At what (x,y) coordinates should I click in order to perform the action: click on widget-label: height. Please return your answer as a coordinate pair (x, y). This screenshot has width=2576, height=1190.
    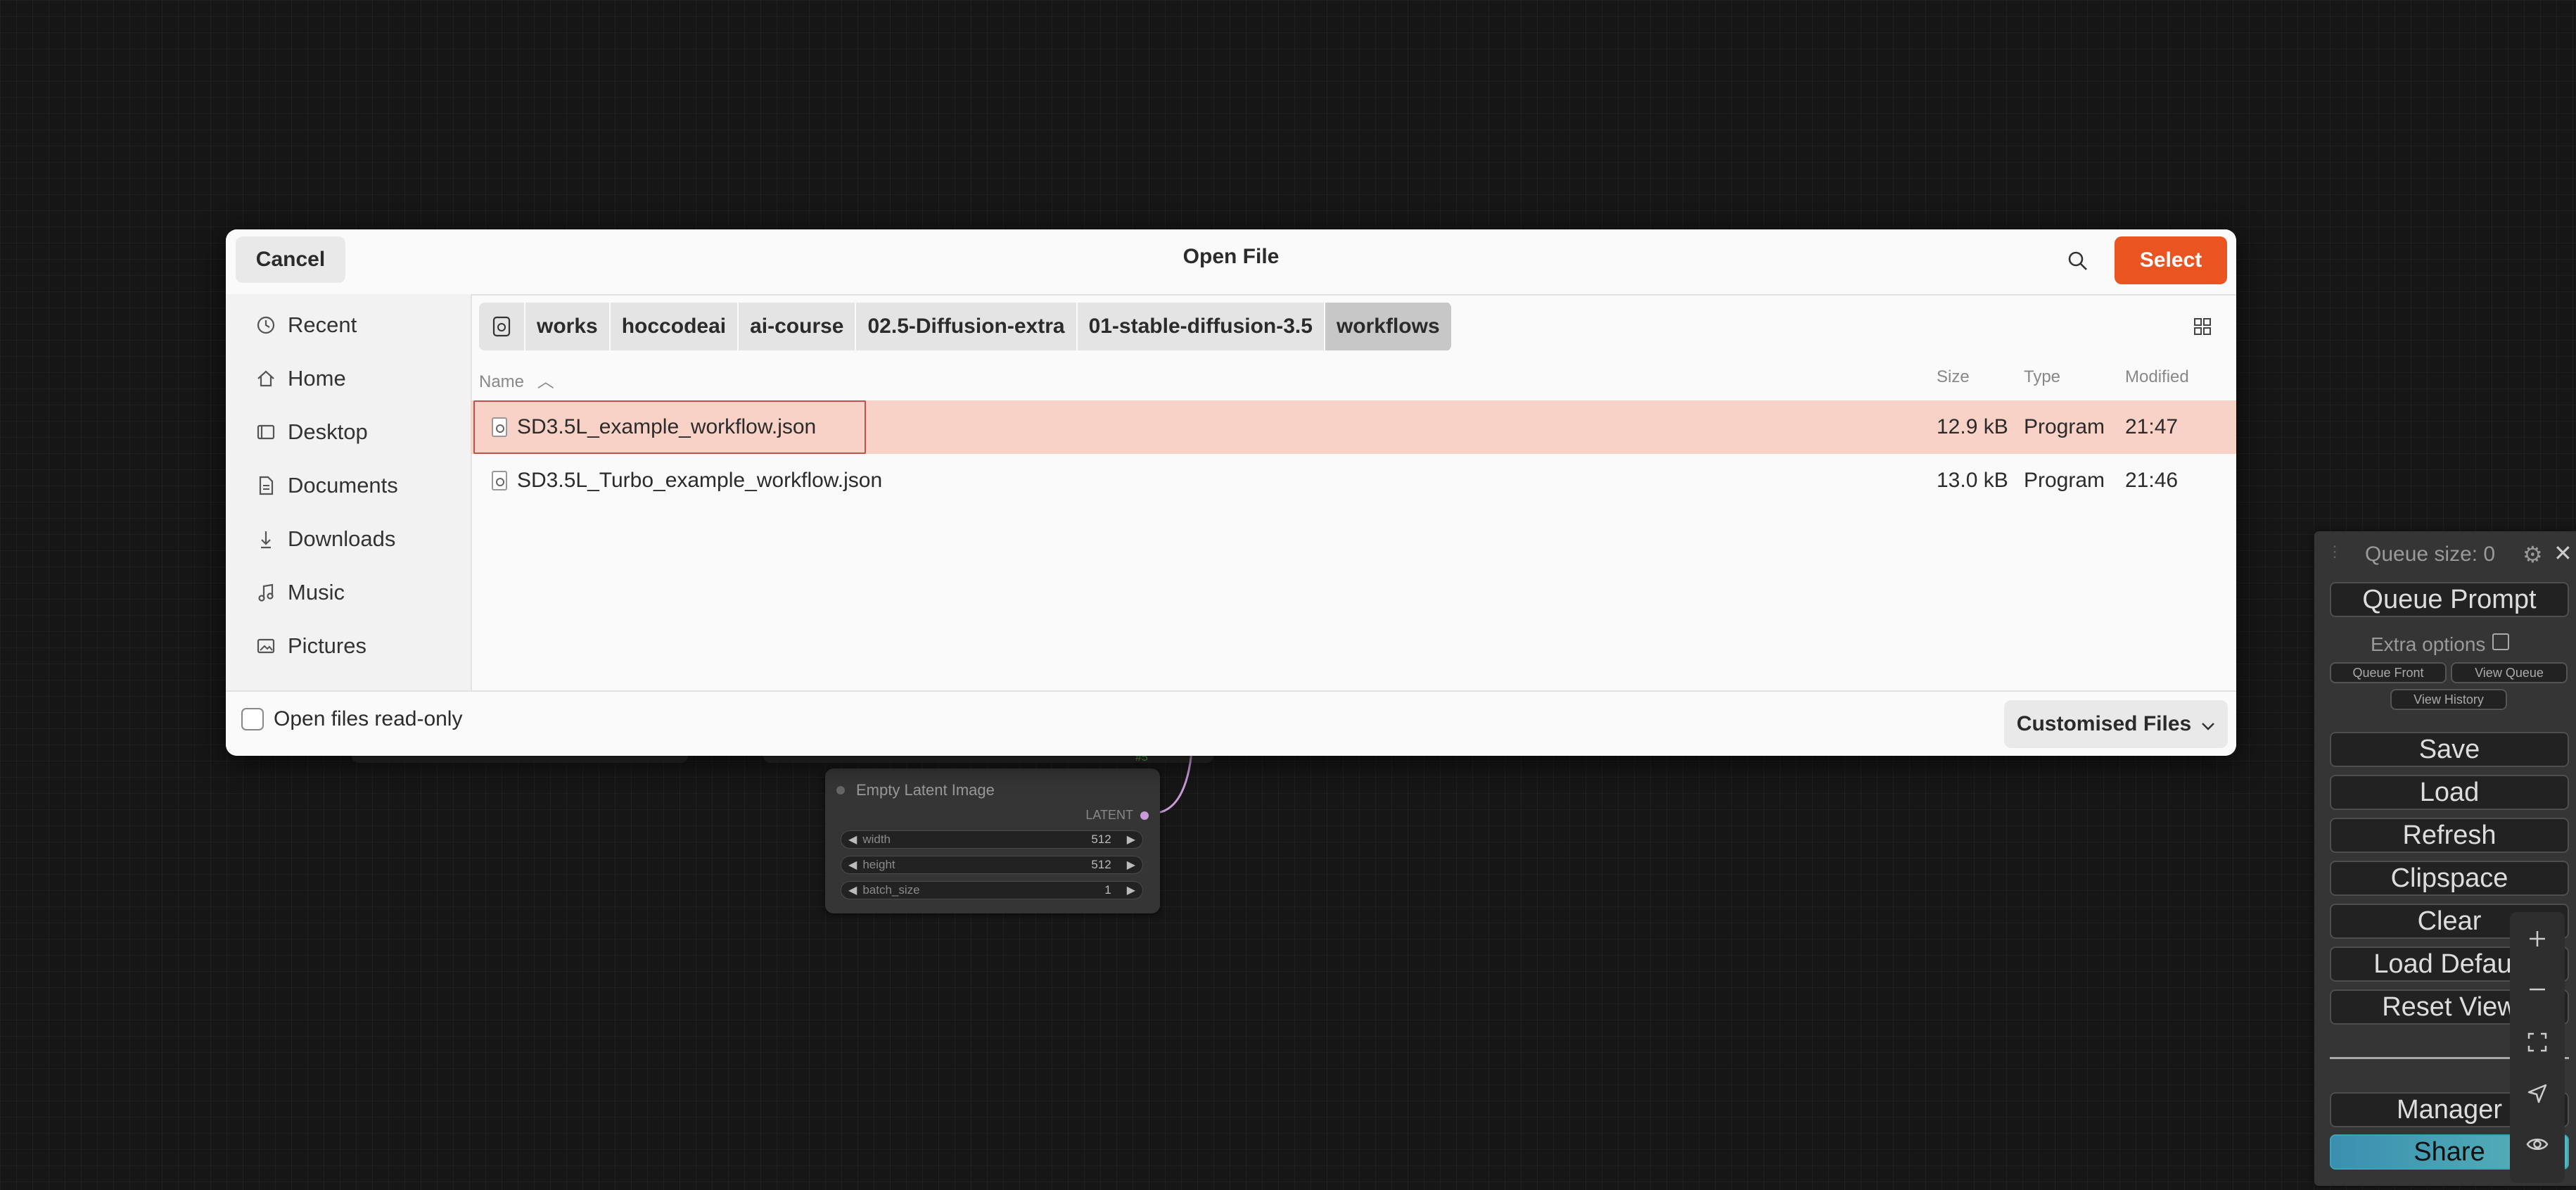
    Looking at the image, I should click on (878, 864).